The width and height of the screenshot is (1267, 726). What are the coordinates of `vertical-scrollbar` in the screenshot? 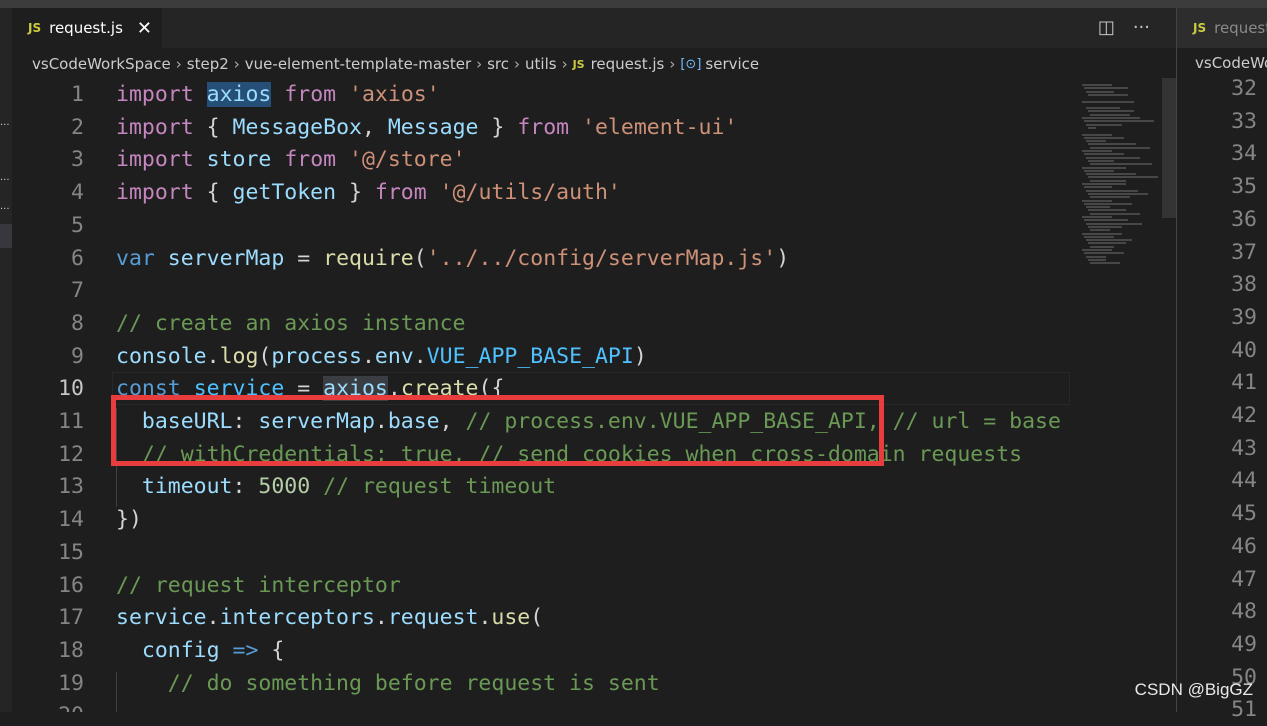 It's located at (1169, 148).